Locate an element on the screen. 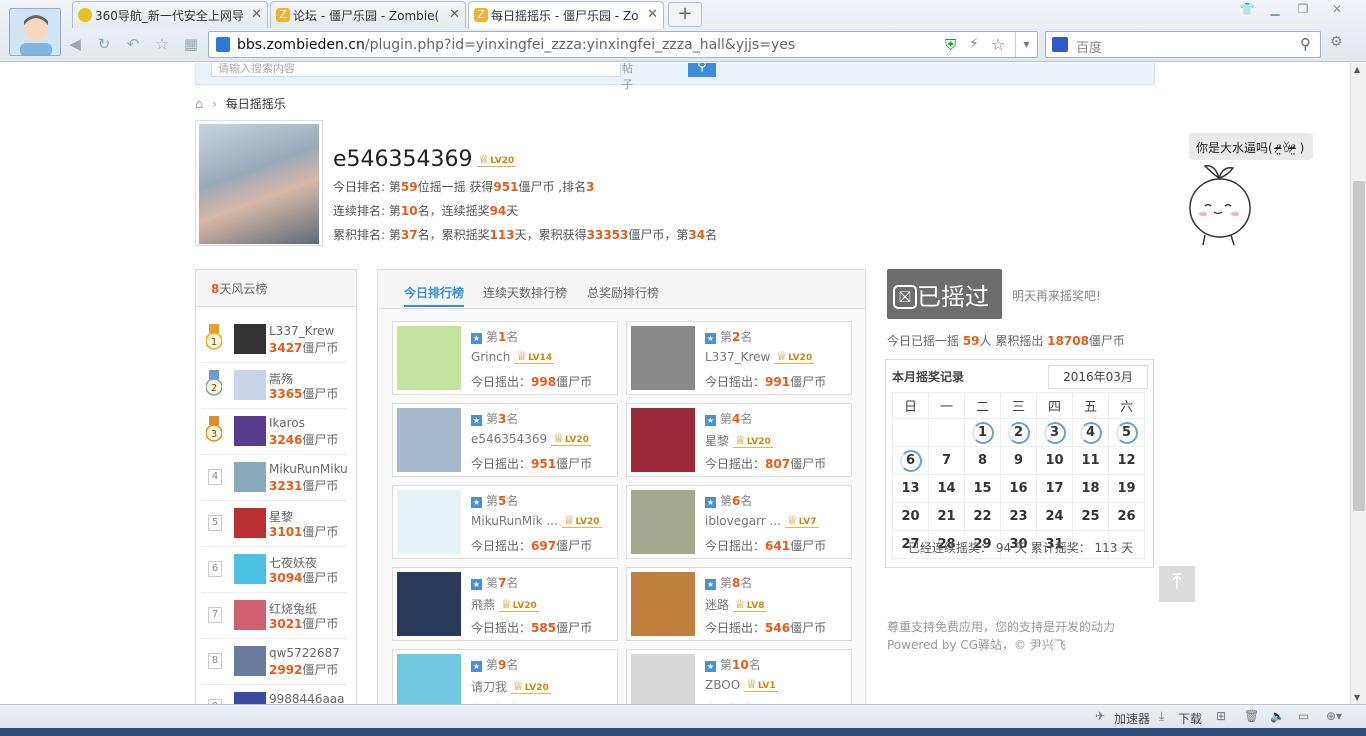 The width and height of the screenshot is (1366, 736). ranking-card: ★第2名L337_KrewLV20今日摇出：991僵尸币 is located at coordinates (739, 358).